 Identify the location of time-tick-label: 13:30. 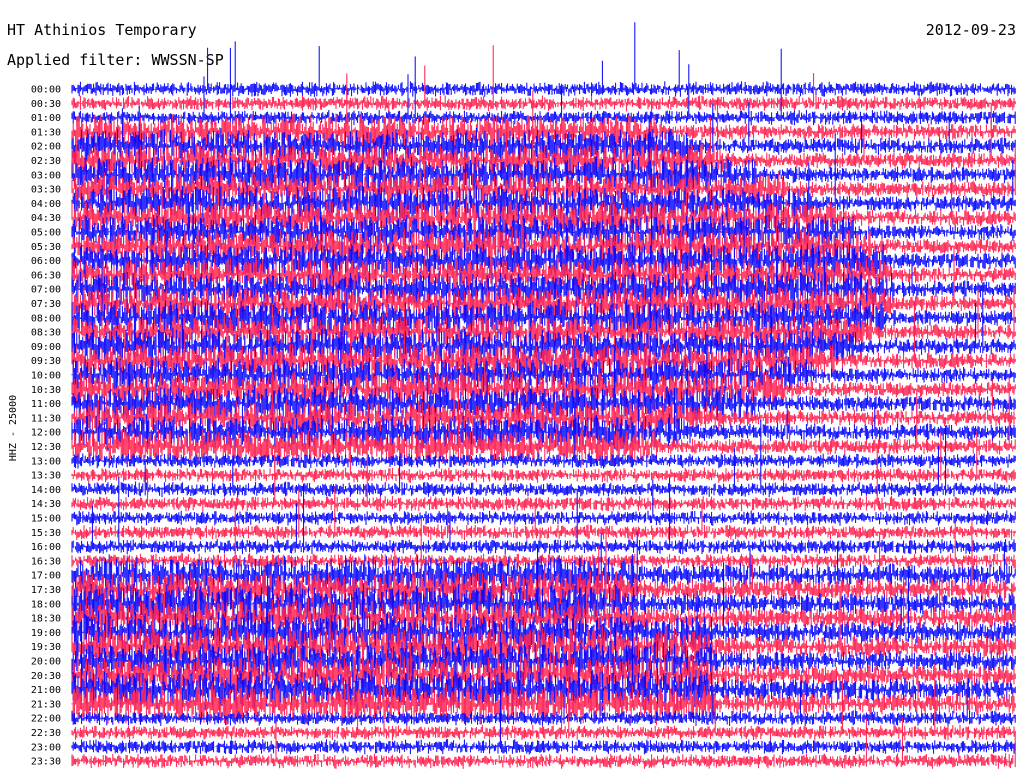
(46, 476).